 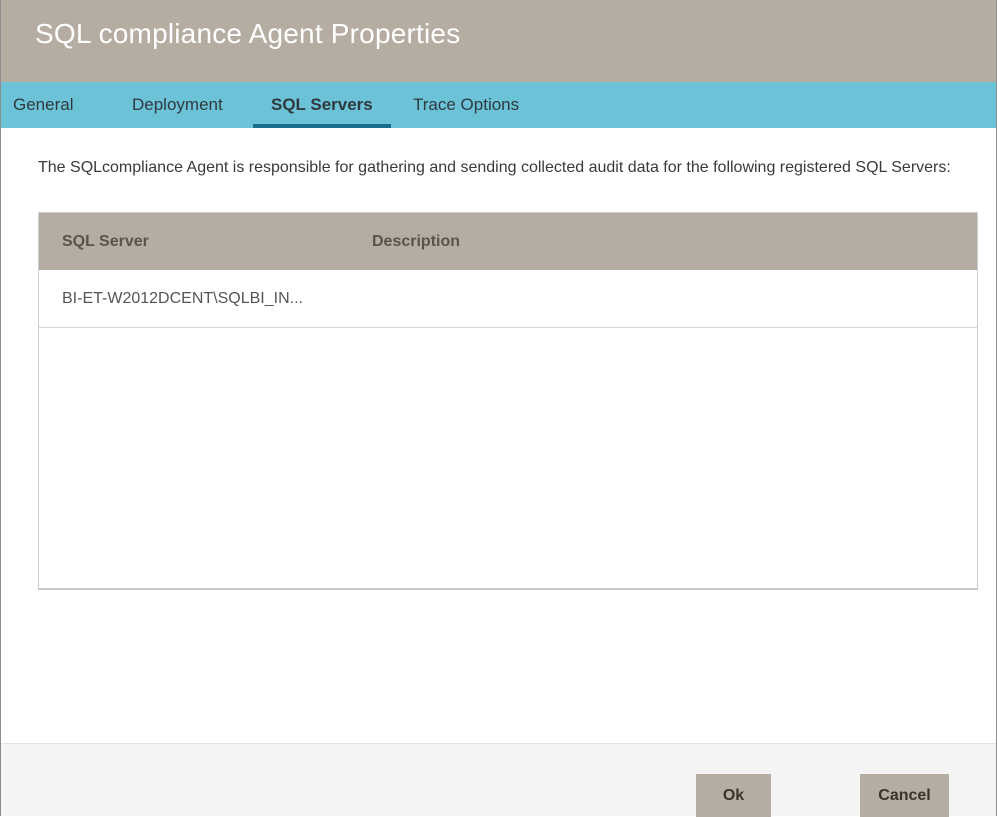 I want to click on column-header-sql-server: SQL Server, so click(x=105, y=241).